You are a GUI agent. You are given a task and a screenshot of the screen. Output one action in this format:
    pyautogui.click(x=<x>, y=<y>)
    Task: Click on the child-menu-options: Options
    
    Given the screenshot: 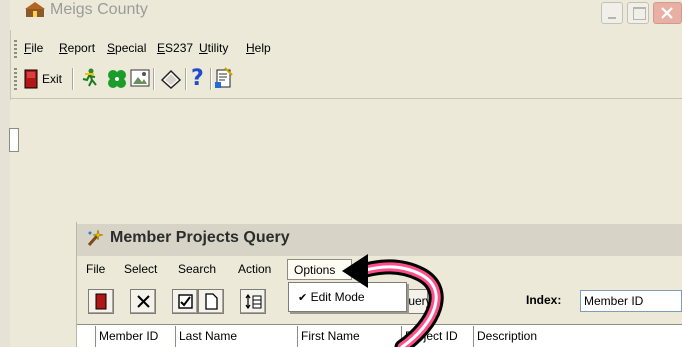 What is the action you would take?
    pyautogui.click(x=319, y=269)
    